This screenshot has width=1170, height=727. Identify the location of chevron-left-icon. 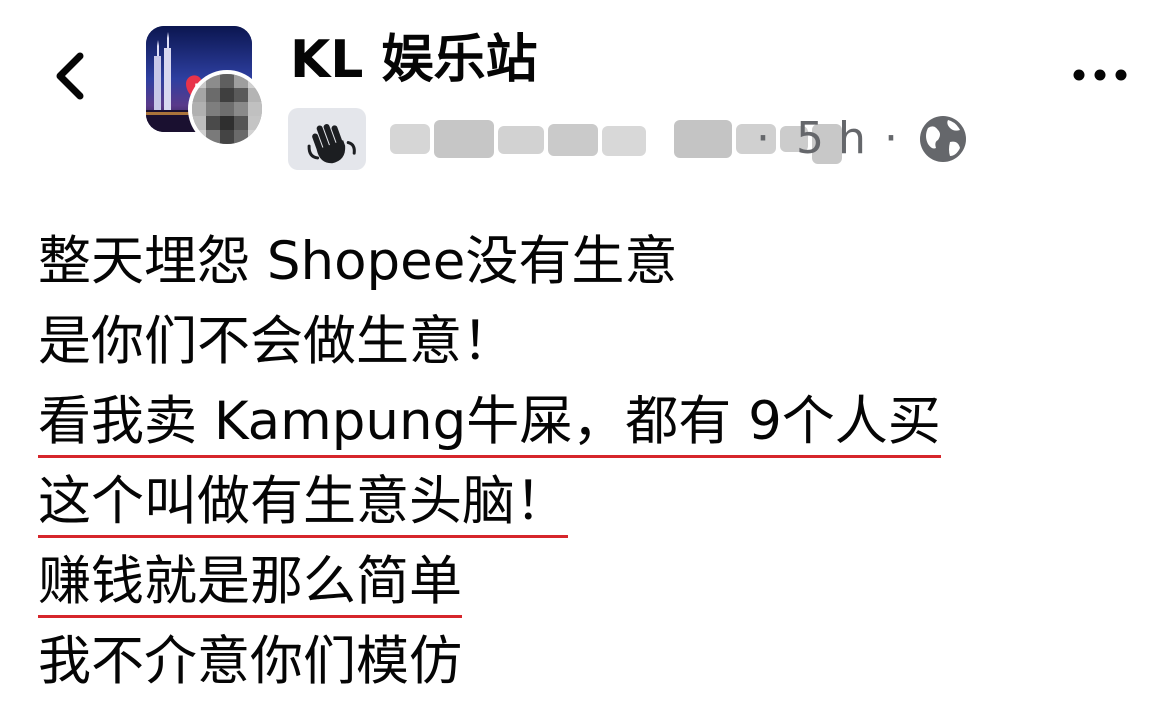
(70, 76).